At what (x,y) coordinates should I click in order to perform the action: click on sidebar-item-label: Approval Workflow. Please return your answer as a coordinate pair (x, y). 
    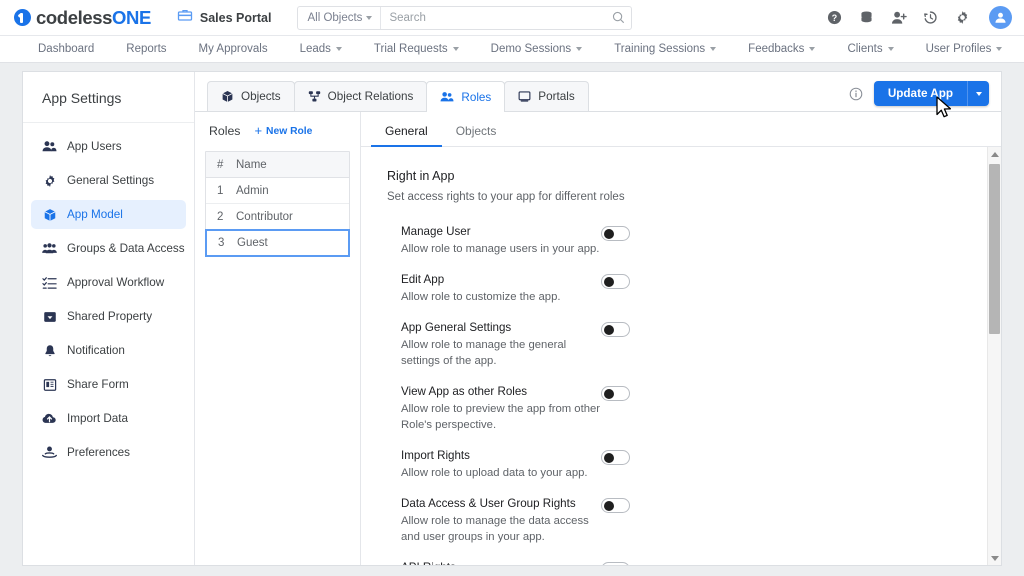
    Looking at the image, I should click on (116, 282).